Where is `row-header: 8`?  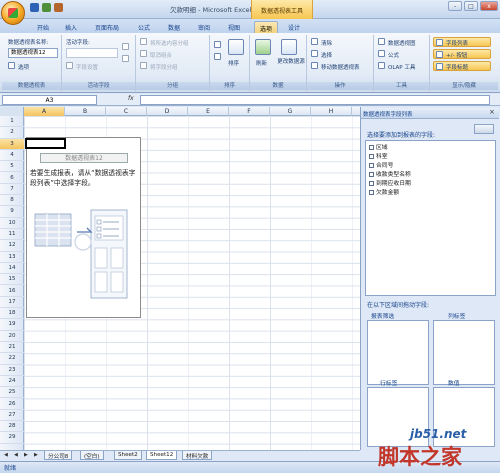
row-header: 8 is located at coordinates (12, 201).